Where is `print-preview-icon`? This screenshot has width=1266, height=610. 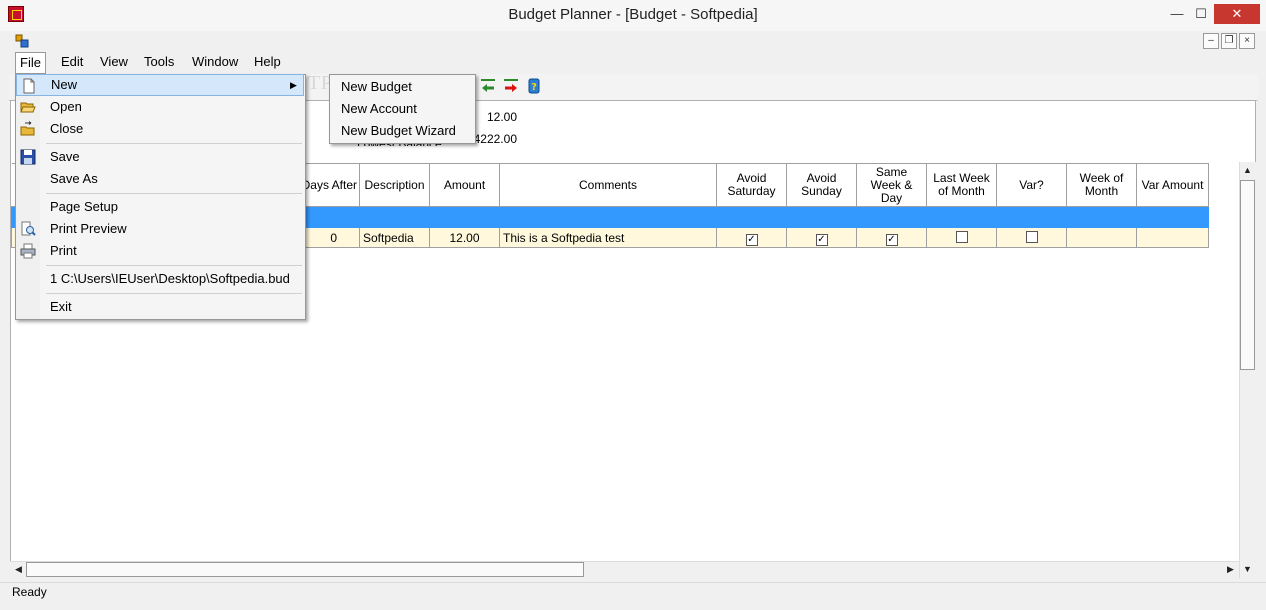
print-preview-icon is located at coordinates (28, 228).